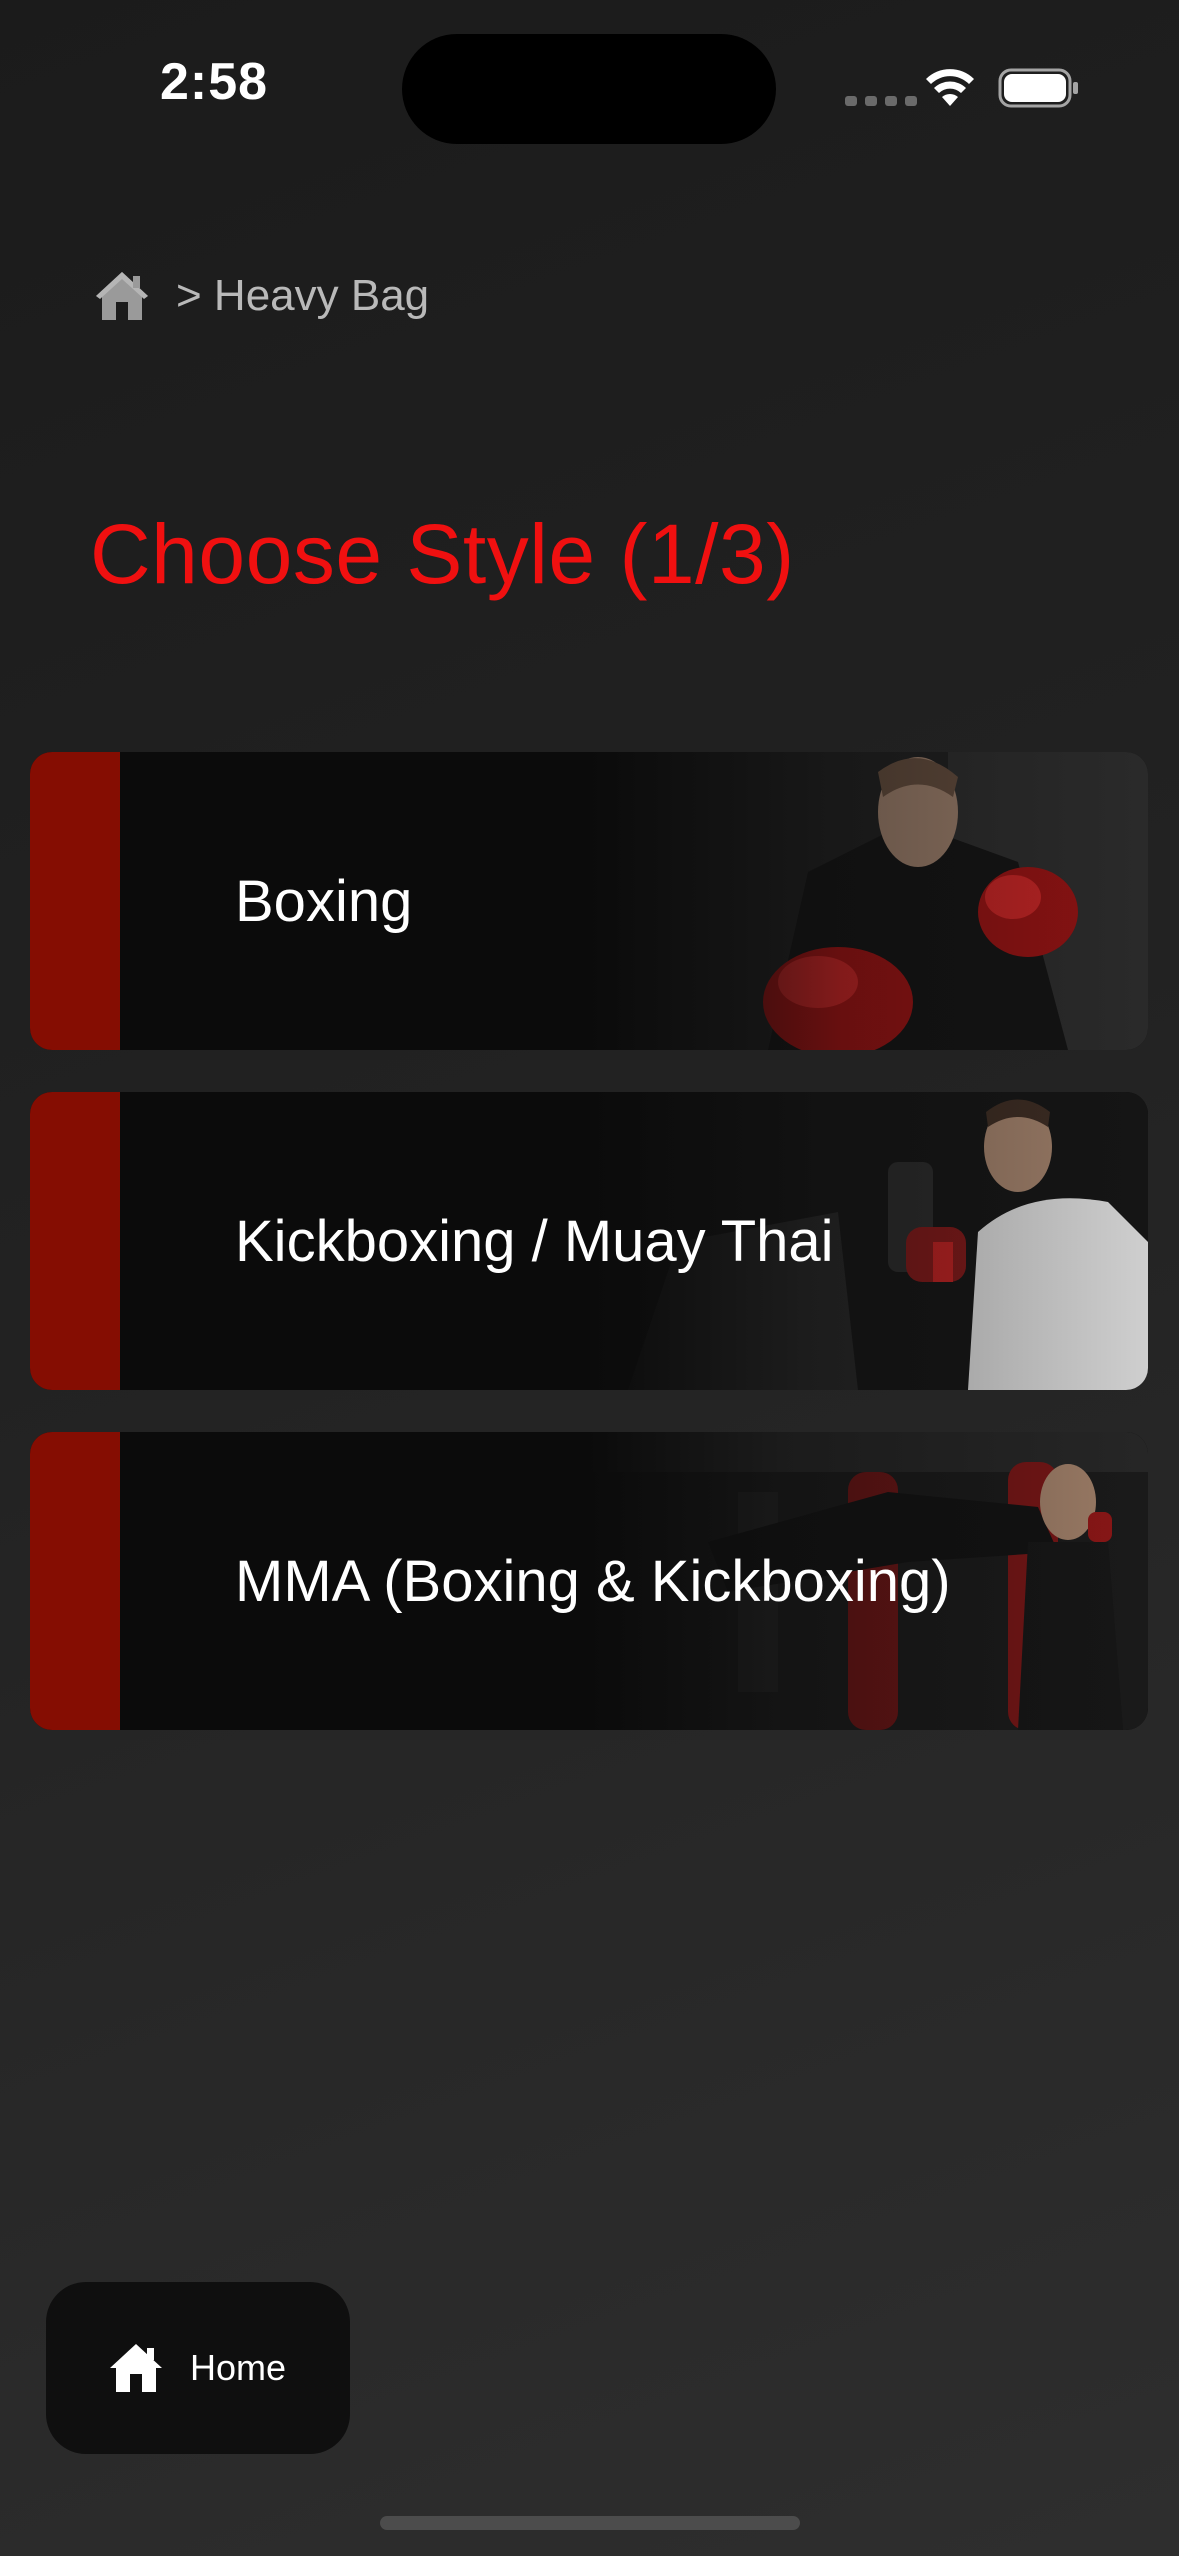  I want to click on style-label-mma: MMA (Boxing & Kickboxing), so click(593, 1581).